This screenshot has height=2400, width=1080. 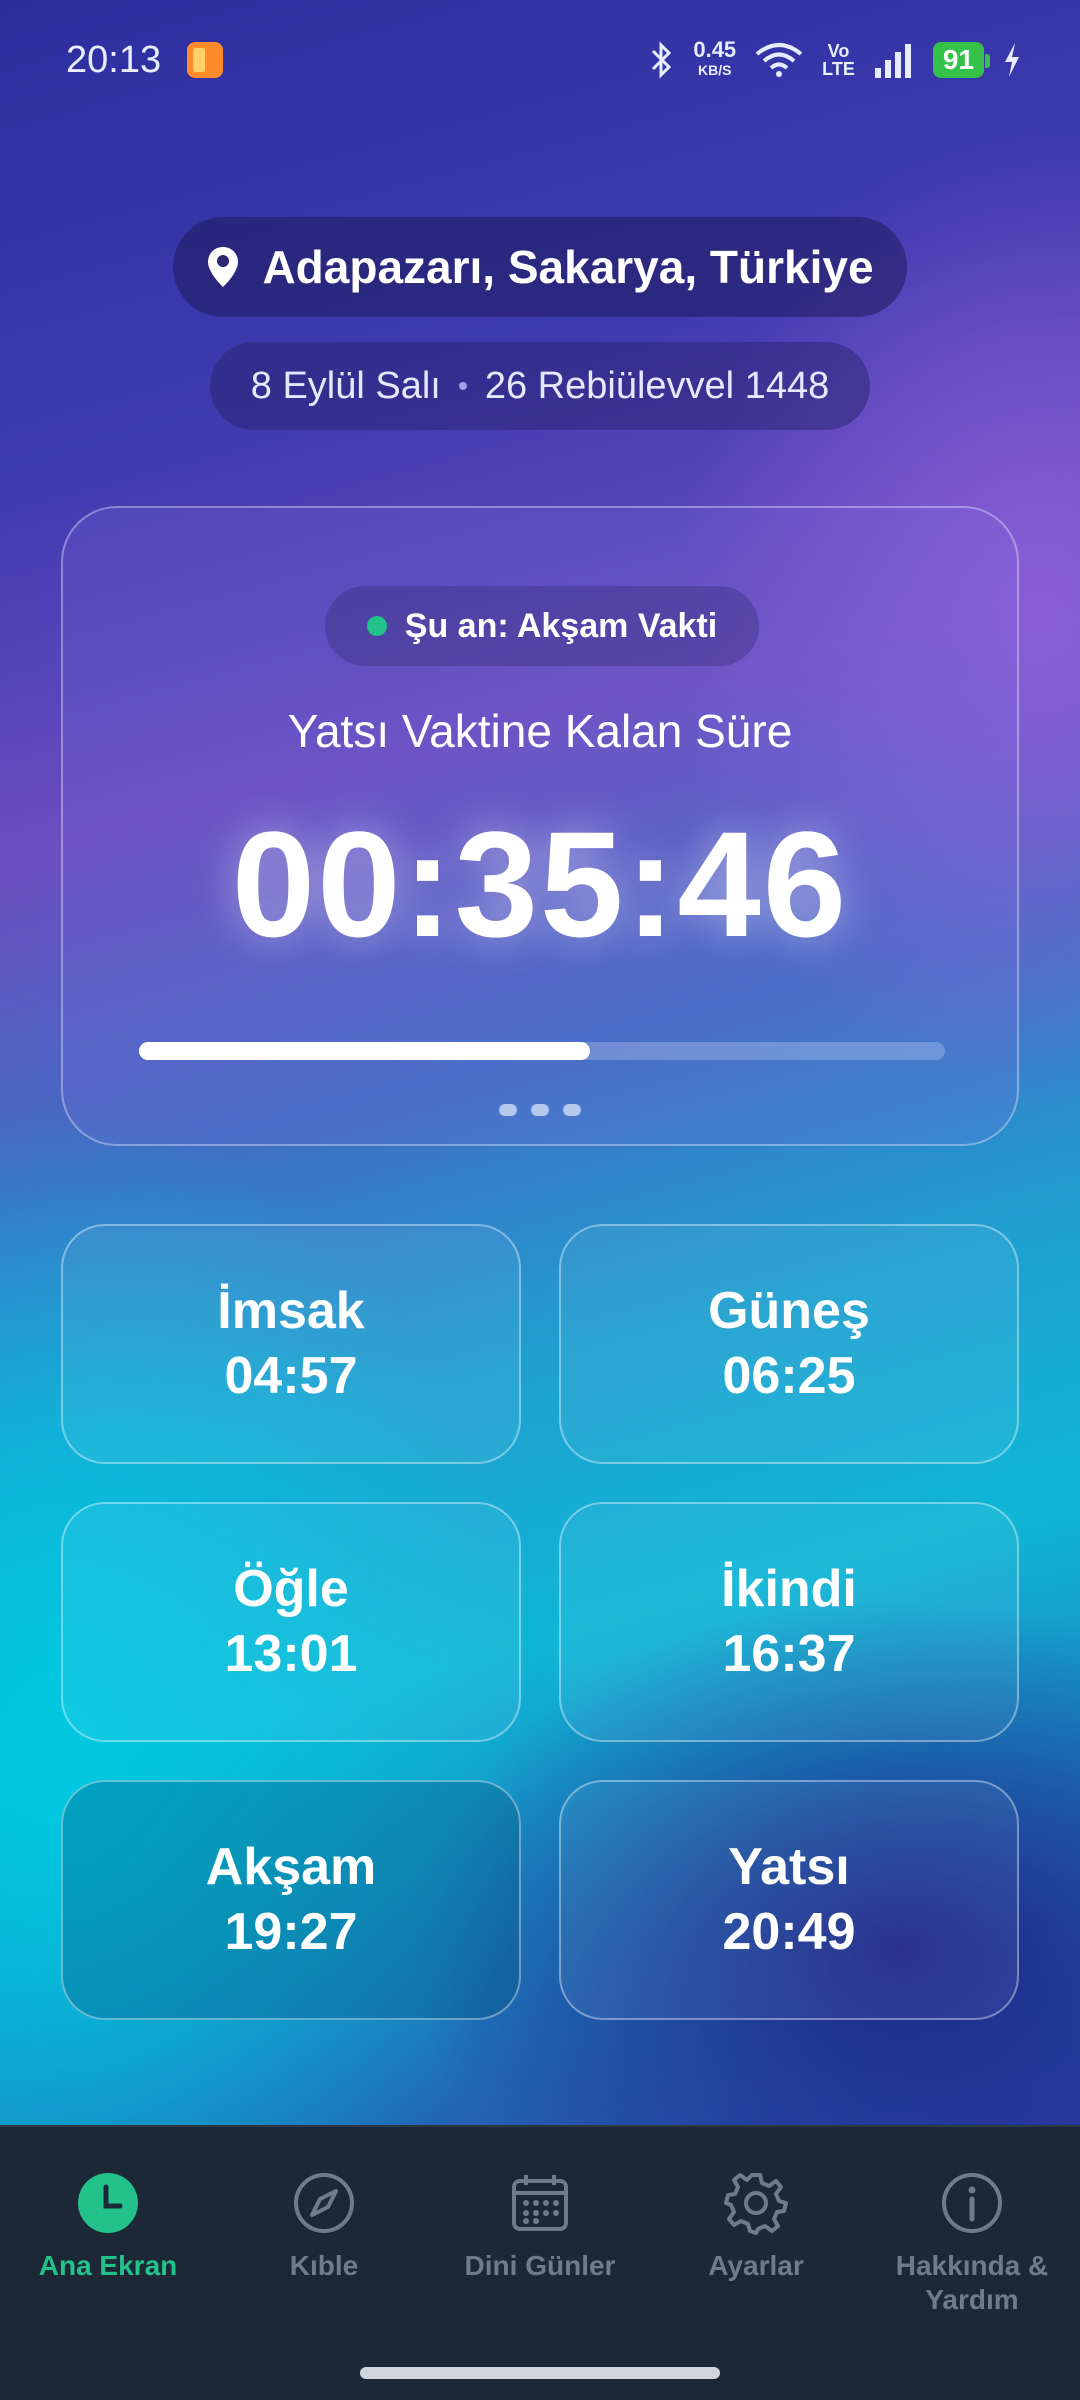 I want to click on date-separator, so click(x=462, y=386).